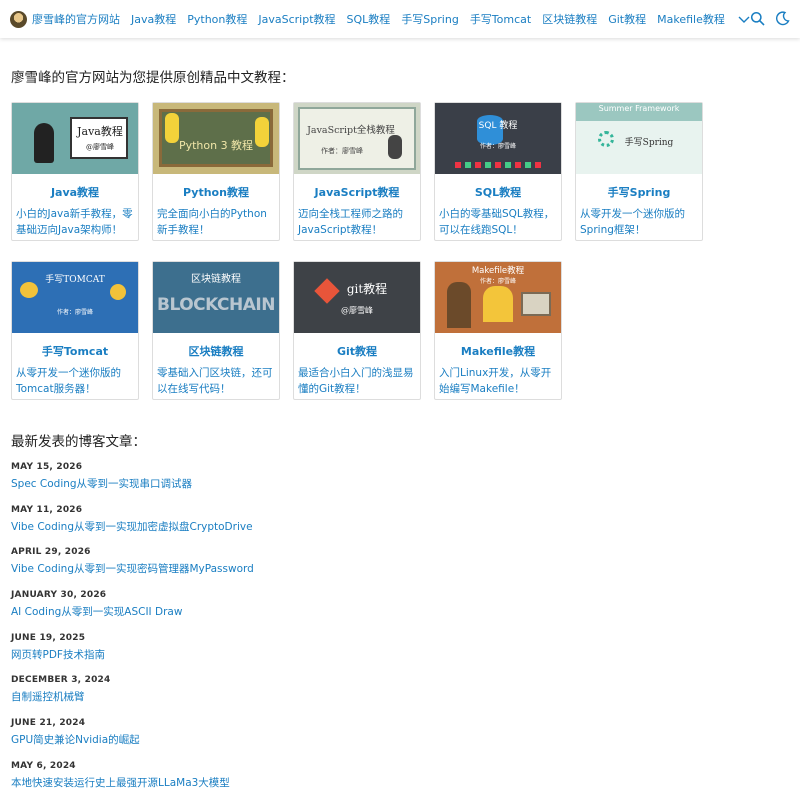  I want to click on nav-python: Python教程, so click(217, 19).